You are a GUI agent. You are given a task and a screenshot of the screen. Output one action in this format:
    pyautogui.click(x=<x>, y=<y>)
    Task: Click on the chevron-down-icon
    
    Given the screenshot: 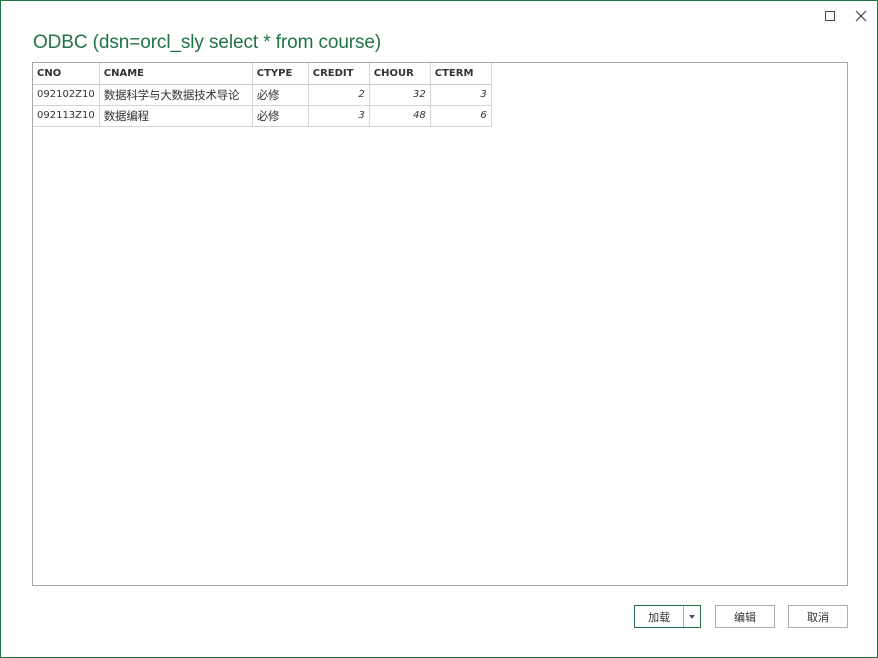 What is the action you would take?
    pyautogui.click(x=692, y=616)
    